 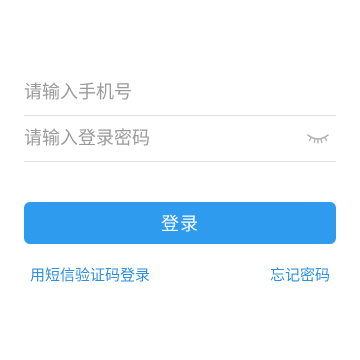 I want to click on phone-field-row, so click(x=180, y=93).